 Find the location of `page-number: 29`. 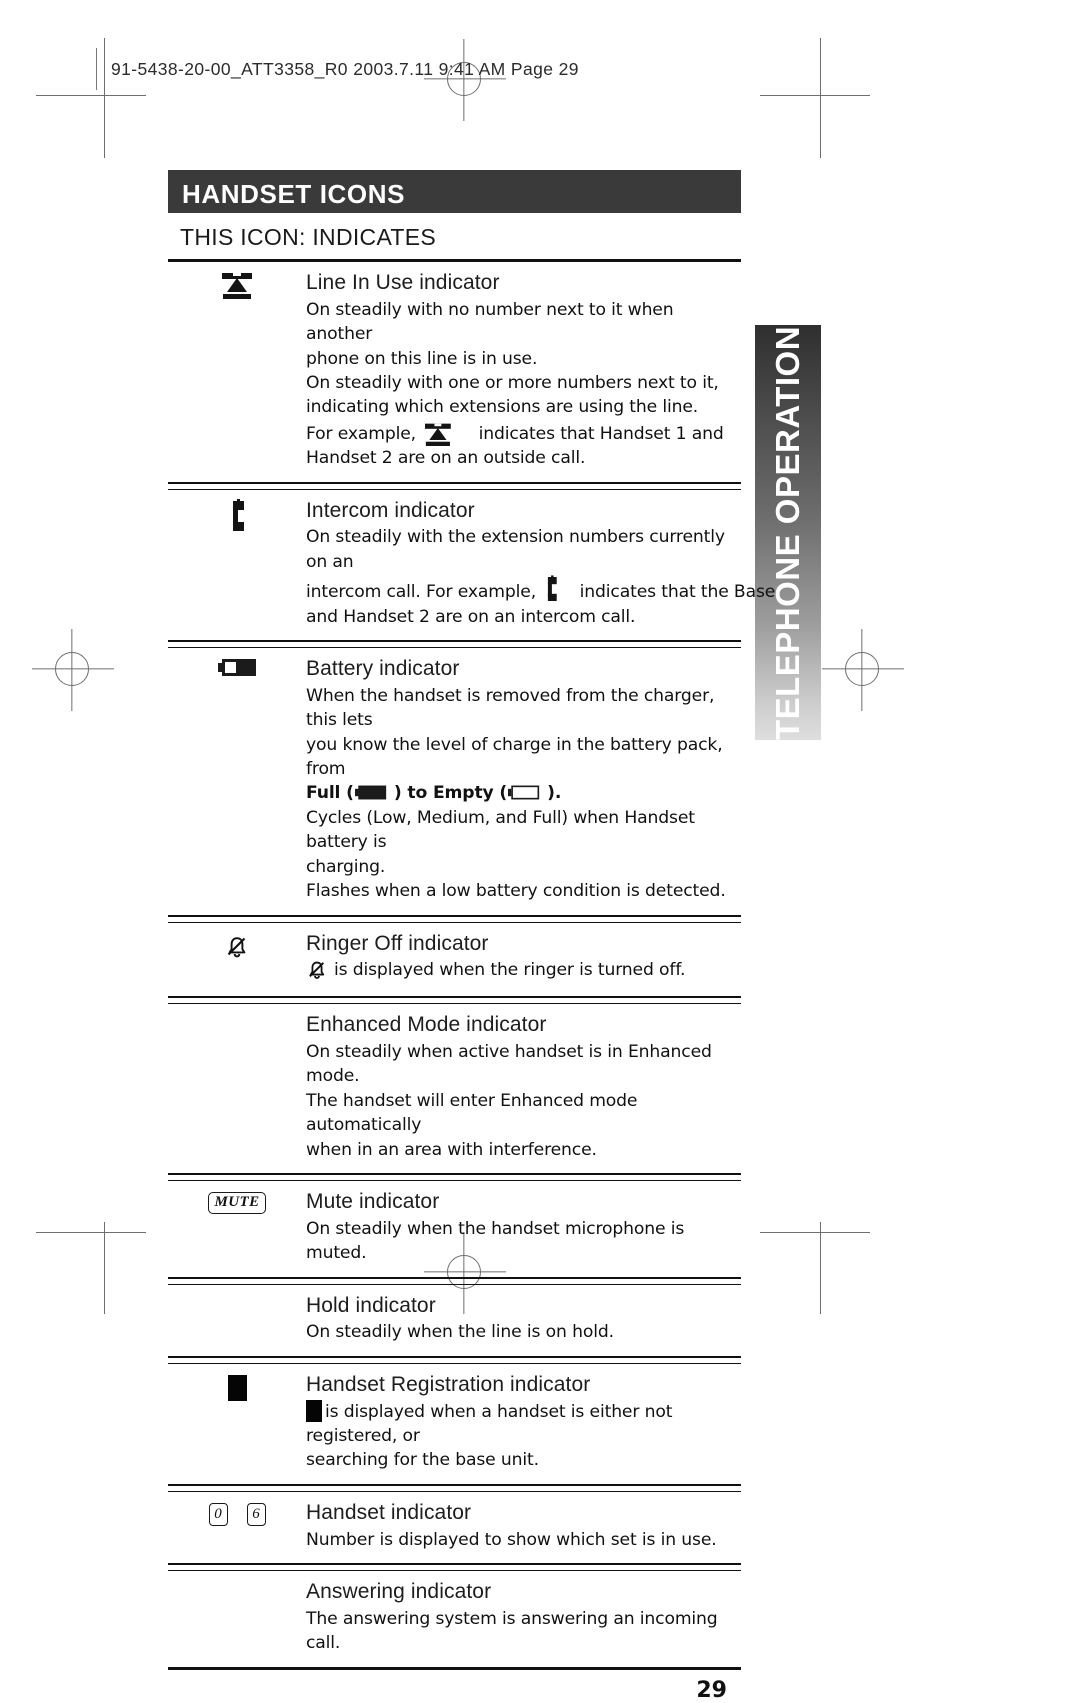

page-number: 29 is located at coordinates (711, 1690).